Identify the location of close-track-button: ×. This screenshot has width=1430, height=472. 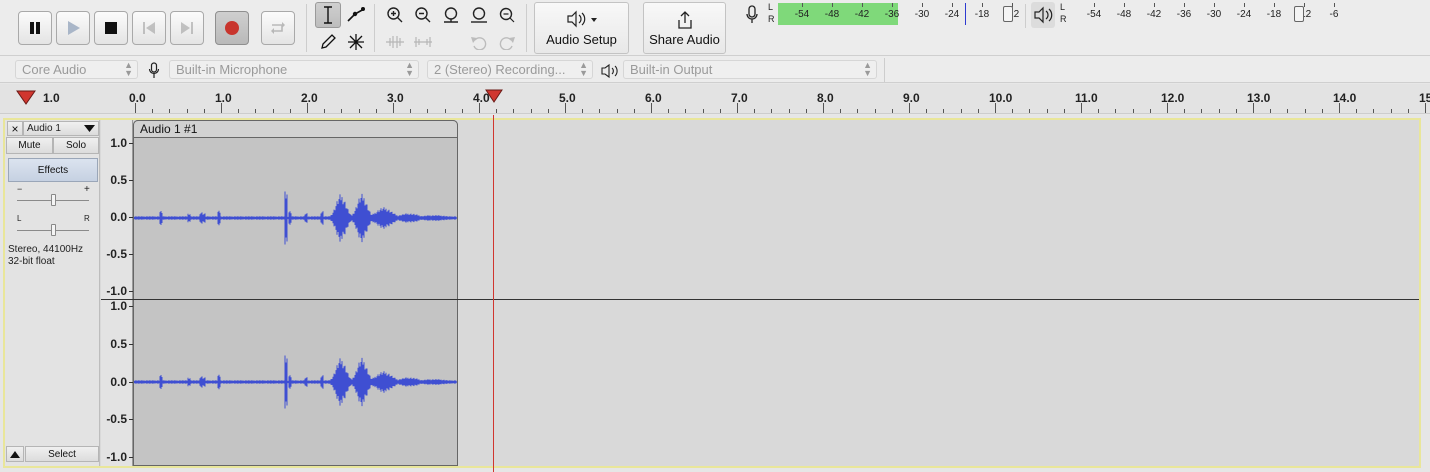
(15, 128).